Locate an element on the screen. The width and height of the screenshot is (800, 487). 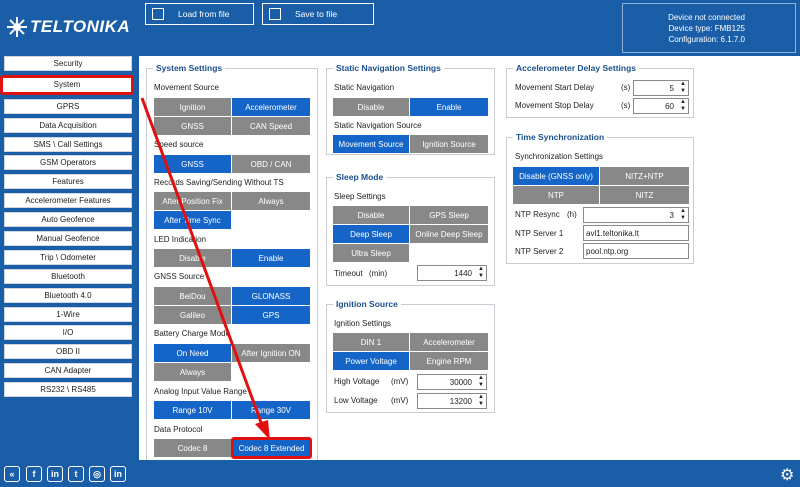
led-enable-option: Enable is located at coordinates (271, 258).